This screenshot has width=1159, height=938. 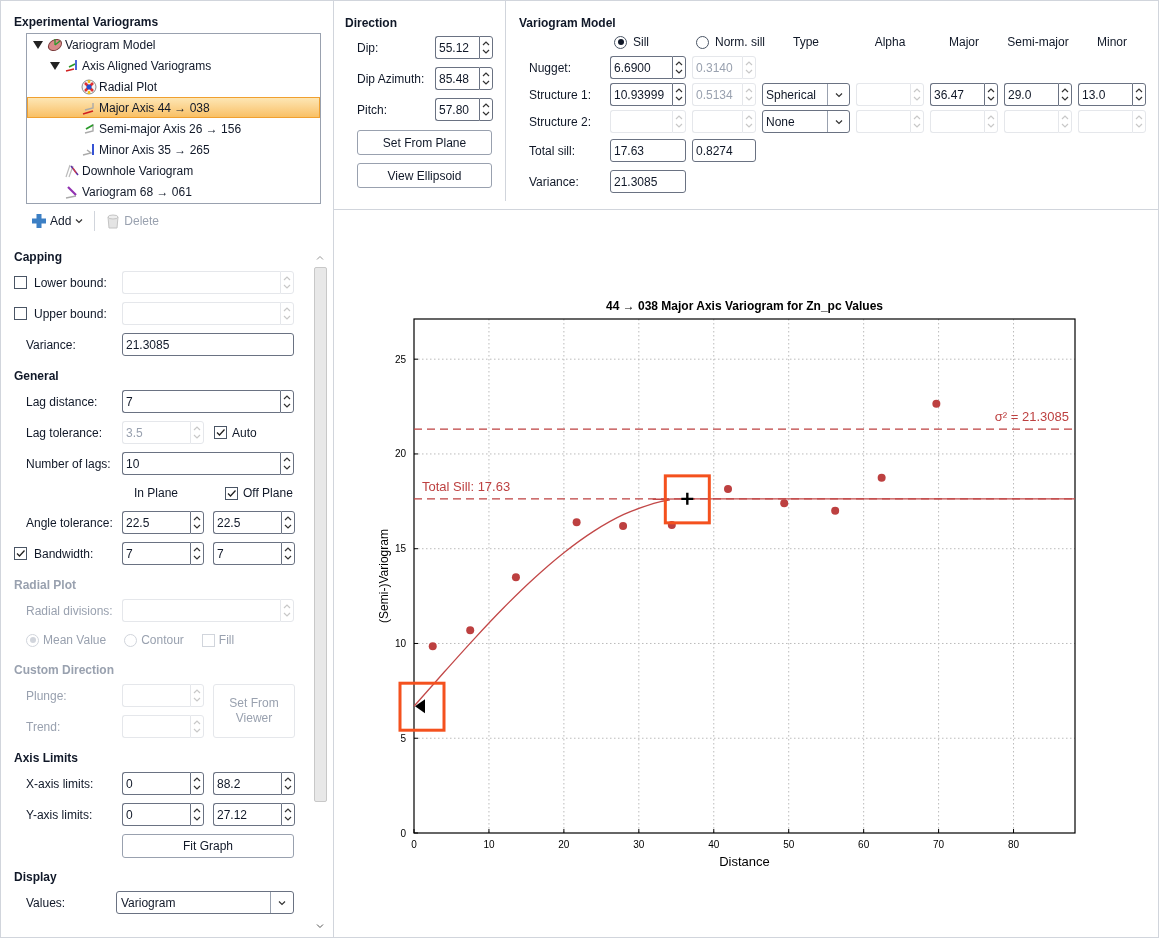 I want to click on section-title: Display, so click(x=36, y=877).